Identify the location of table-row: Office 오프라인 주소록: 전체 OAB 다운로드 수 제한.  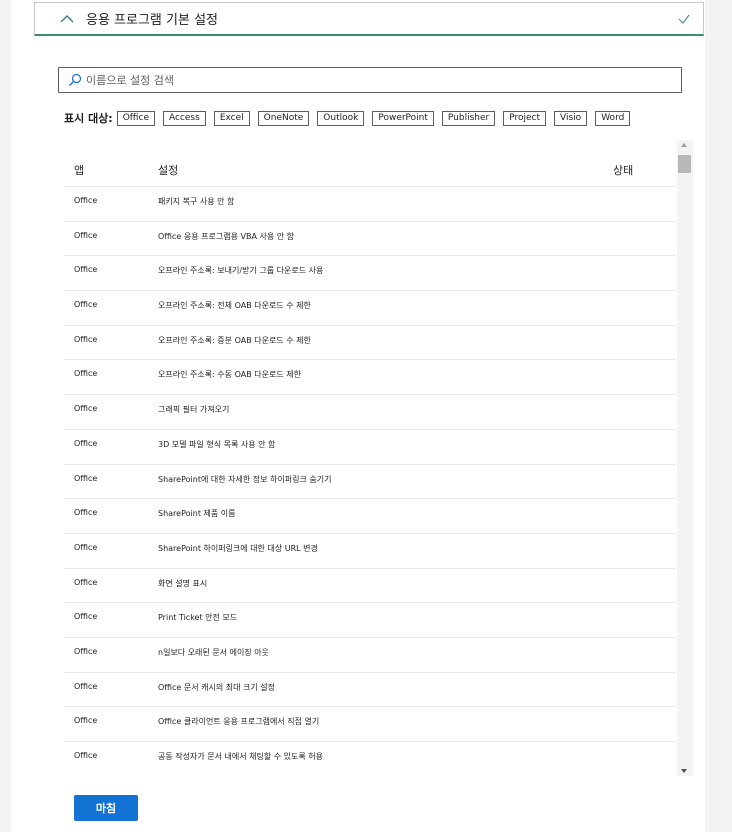
(370, 308).